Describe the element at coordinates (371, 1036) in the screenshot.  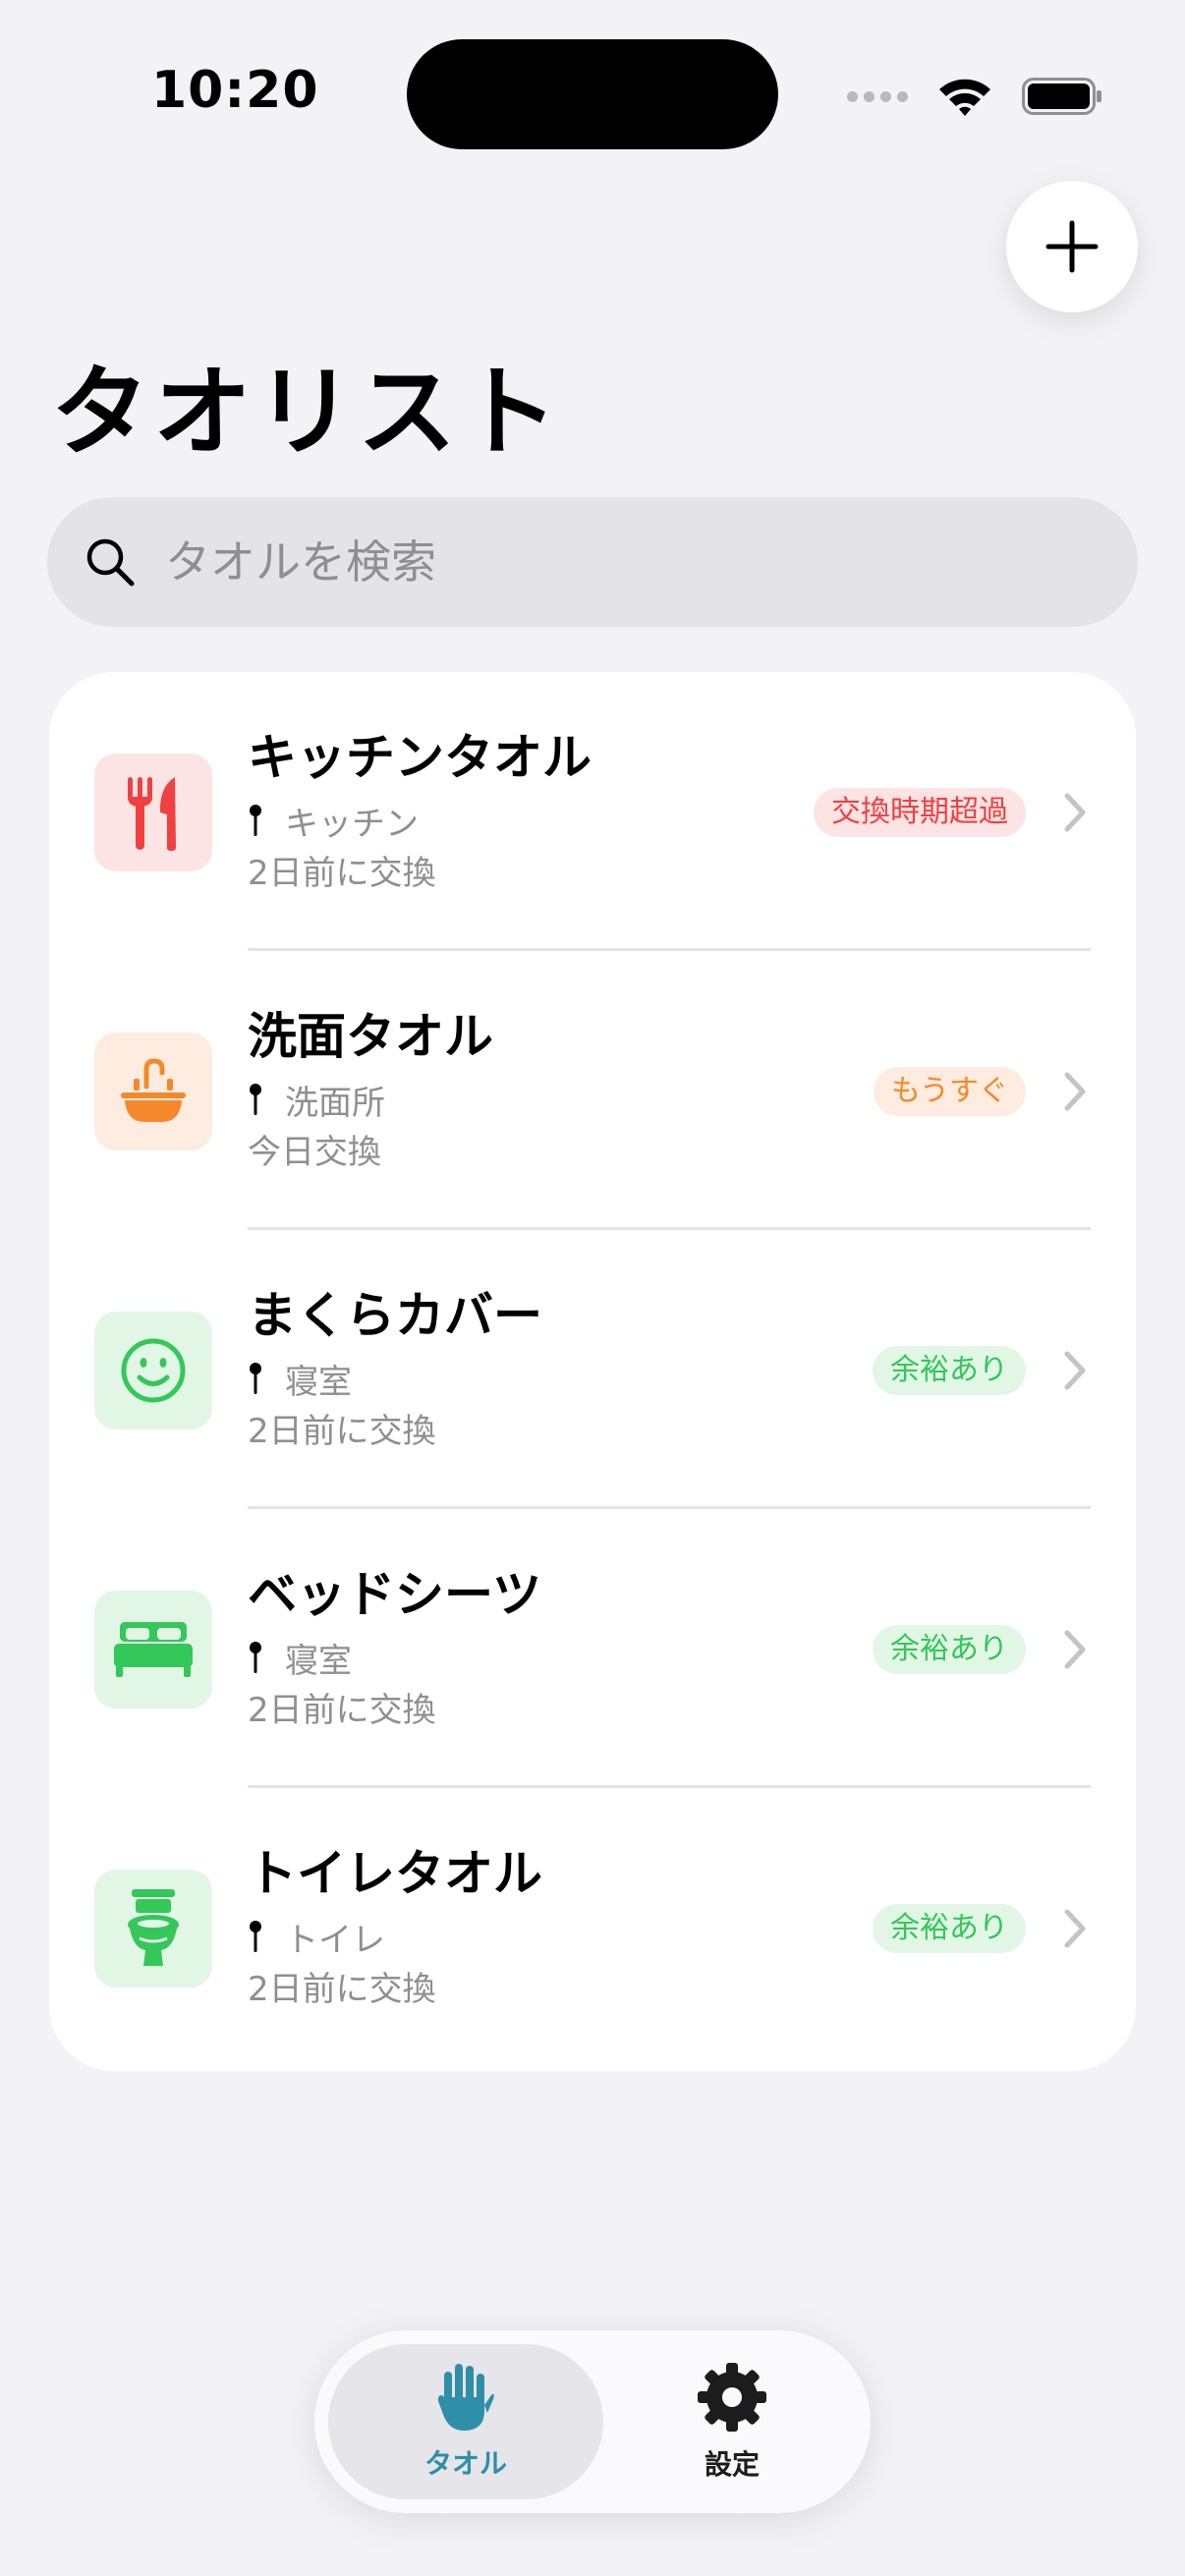
I see `item-name: 洗面タオル` at that location.